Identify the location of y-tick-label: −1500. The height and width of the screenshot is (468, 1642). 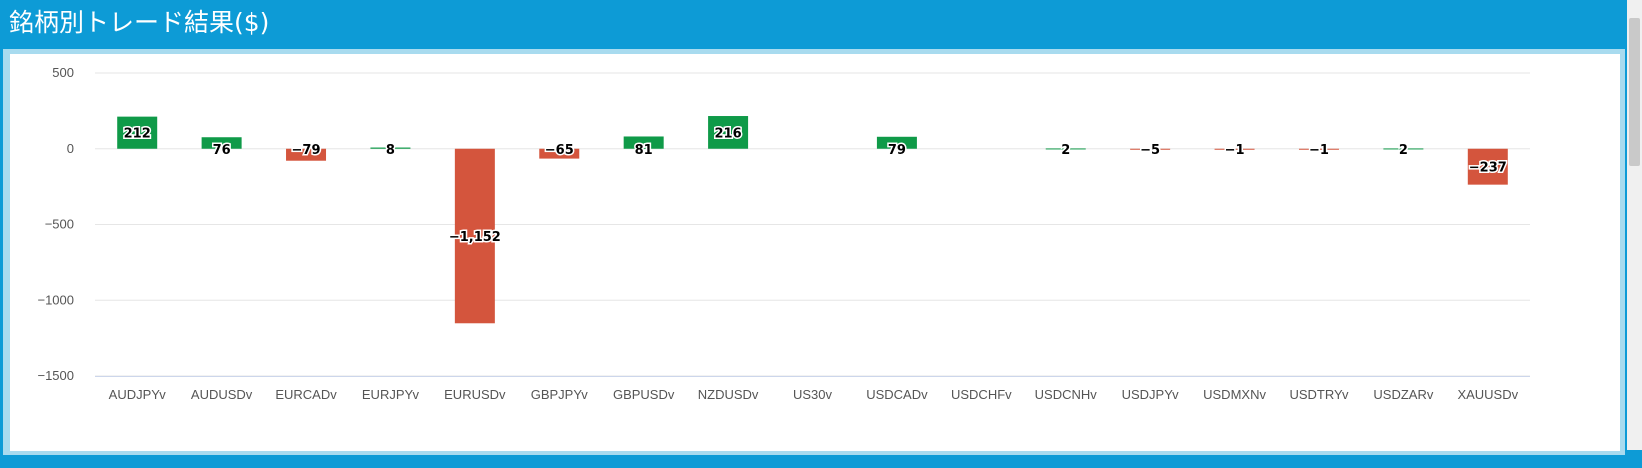
(55, 375).